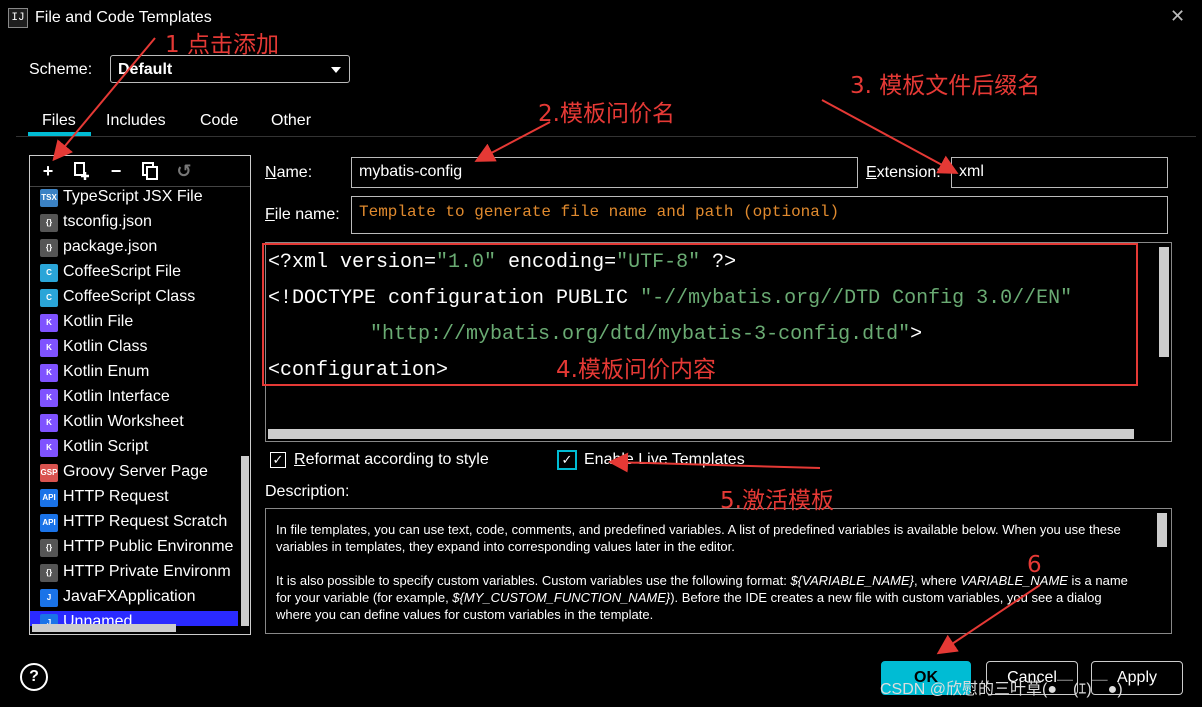 The image size is (1202, 707). Describe the element at coordinates (606, 136) in the screenshot. I see `tabs-divider` at that location.